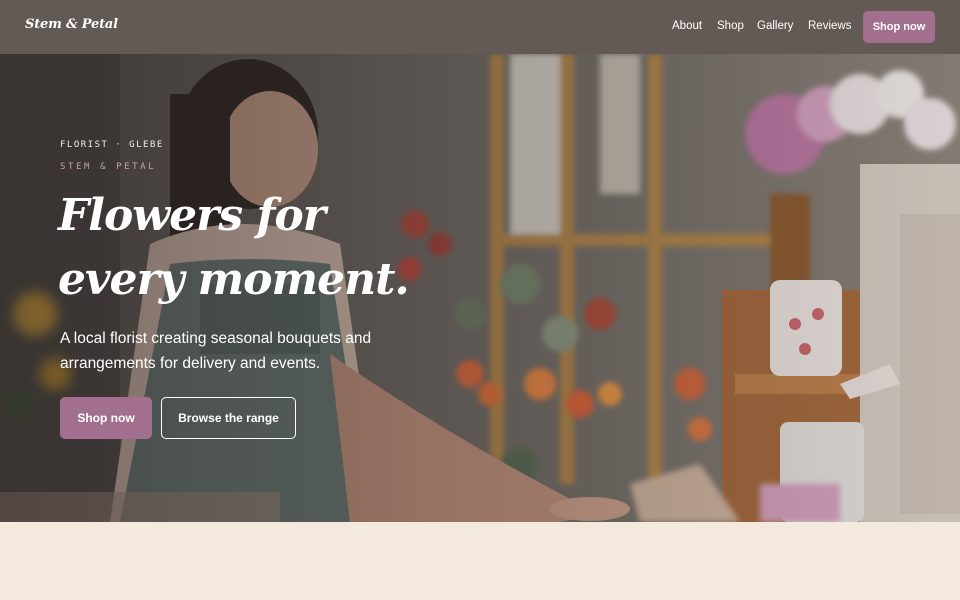 This screenshot has height=600, width=960. What do you see at coordinates (829, 26) in the screenshot?
I see `nav-link-reviews: Reviews` at bounding box center [829, 26].